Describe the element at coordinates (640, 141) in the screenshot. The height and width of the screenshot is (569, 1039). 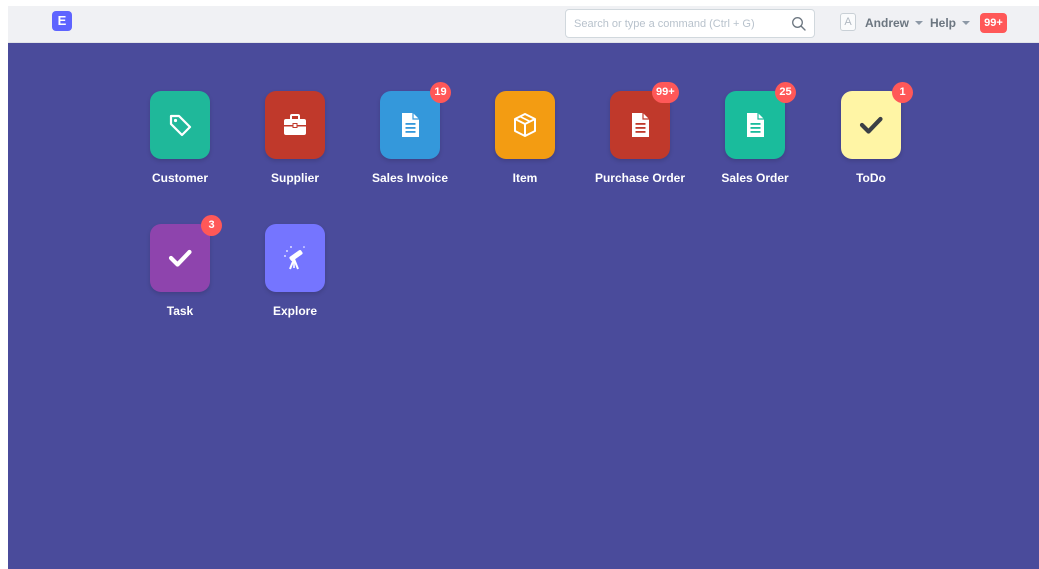
I see `module-purchase-order: 99+ Purchase Order` at that location.